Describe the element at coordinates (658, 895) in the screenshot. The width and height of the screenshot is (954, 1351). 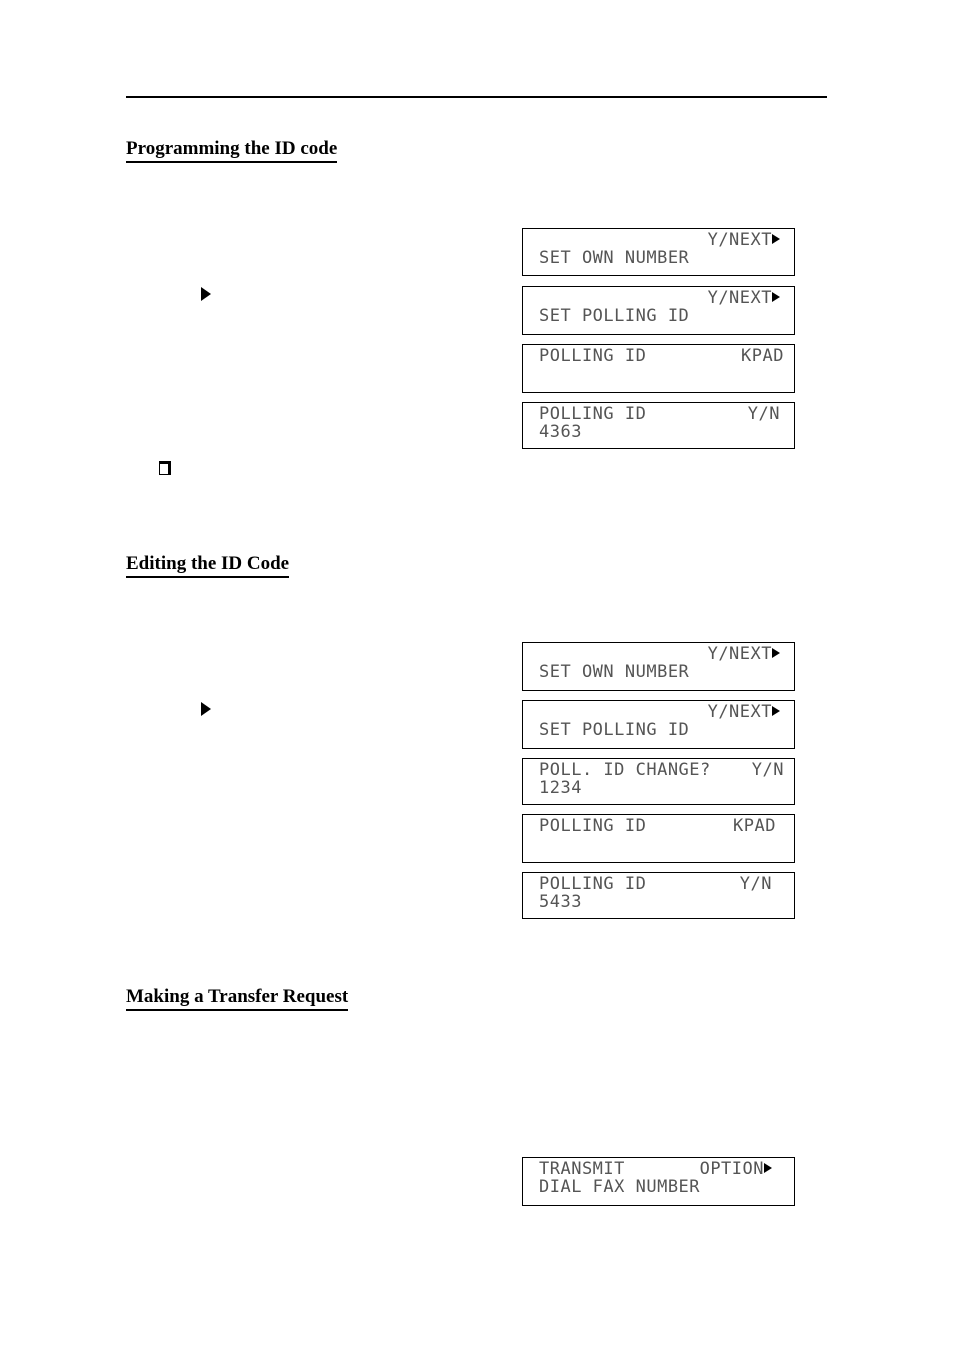
I see `lcd-display: POLLING ID Y/N 5433` at that location.